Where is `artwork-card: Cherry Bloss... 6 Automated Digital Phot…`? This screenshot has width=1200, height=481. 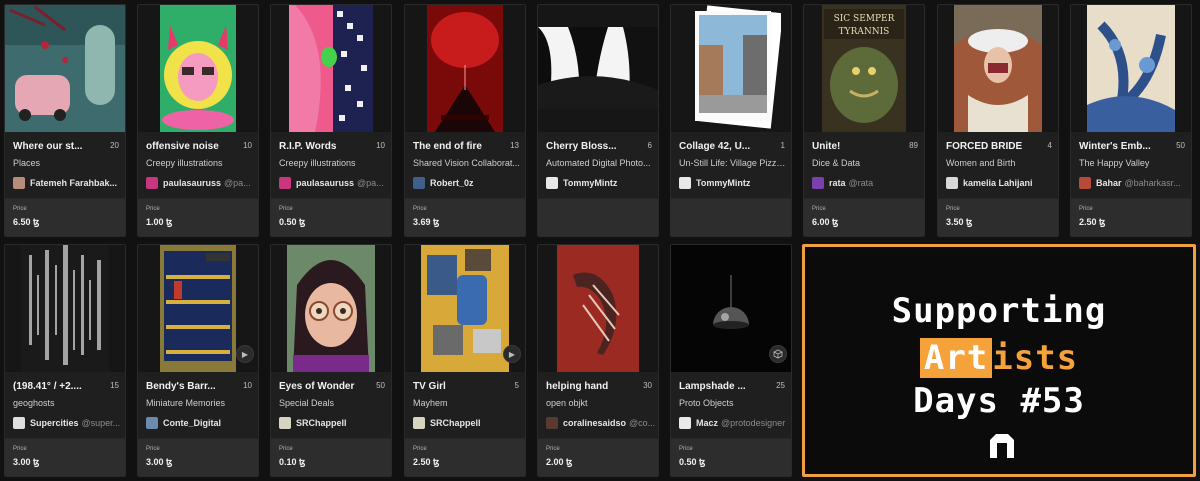 artwork-card: Cherry Bloss... 6 Automated Digital Phot… is located at coordinates (598, 120).